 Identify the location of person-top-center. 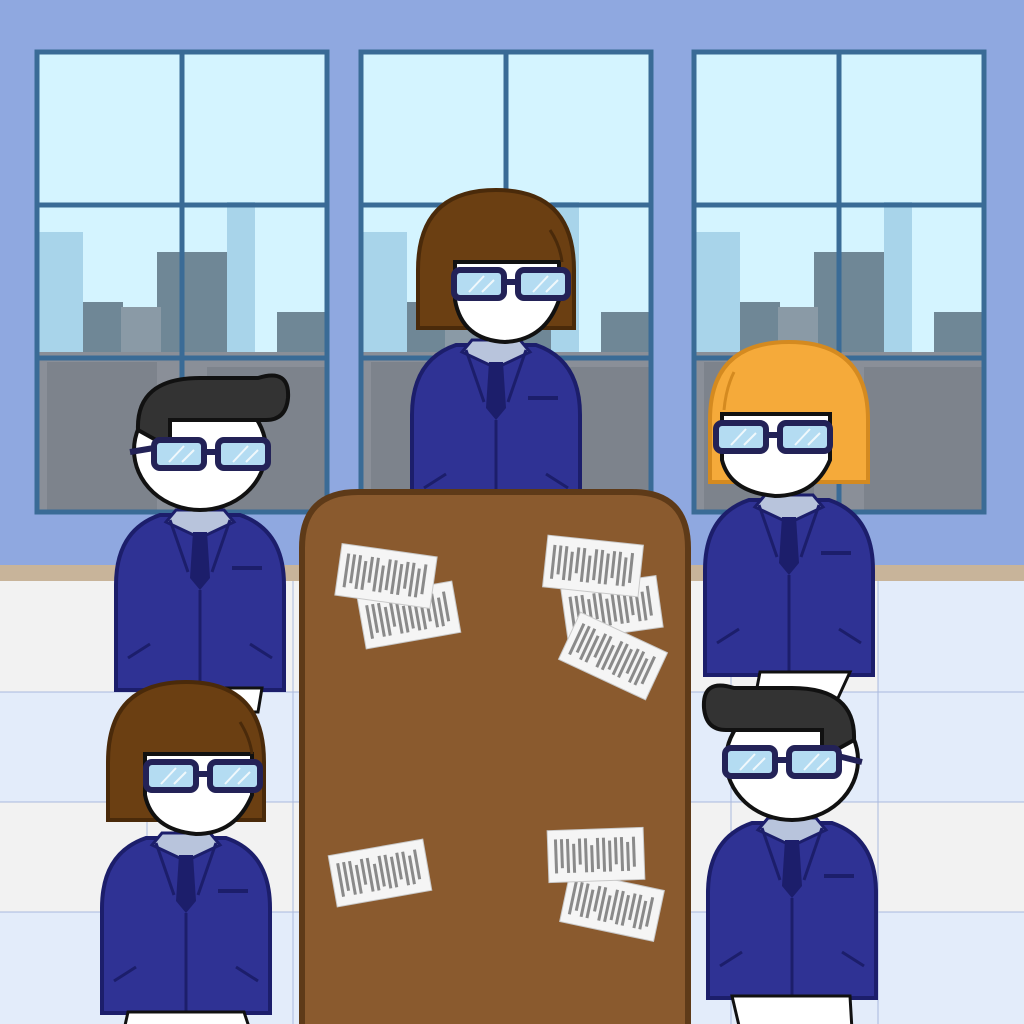
(496, 354).